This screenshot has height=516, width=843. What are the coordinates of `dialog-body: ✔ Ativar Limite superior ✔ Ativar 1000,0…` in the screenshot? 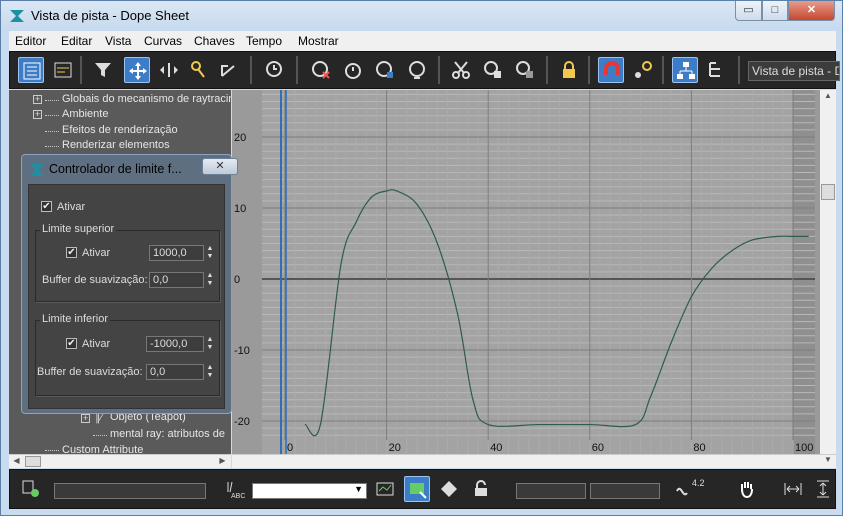 It's located at (126, 296).